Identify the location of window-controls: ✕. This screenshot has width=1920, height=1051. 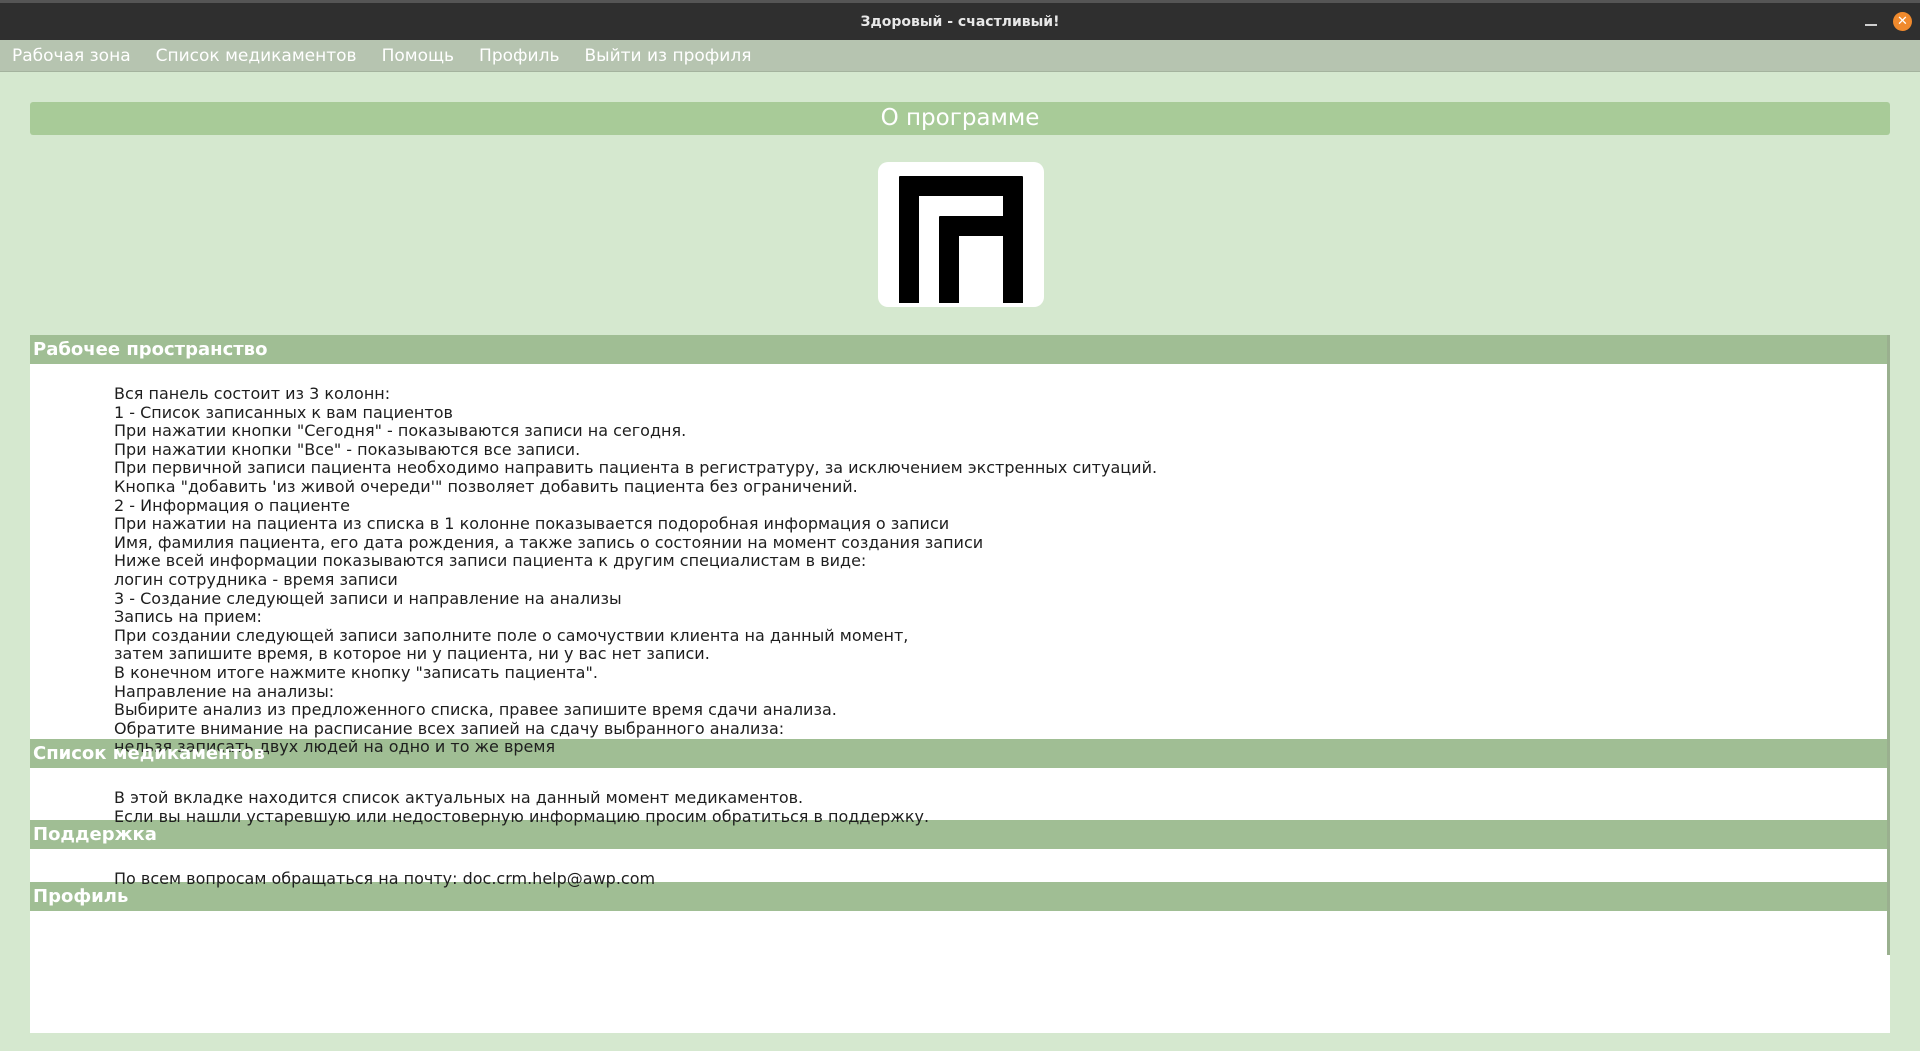
(1888, 21).